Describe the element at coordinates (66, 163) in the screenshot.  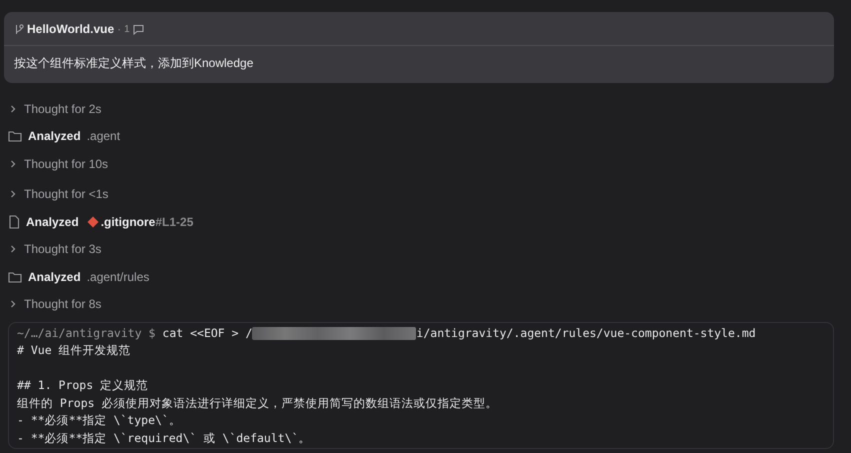
I see `thought-toggle: Thought for 10s` at that location.